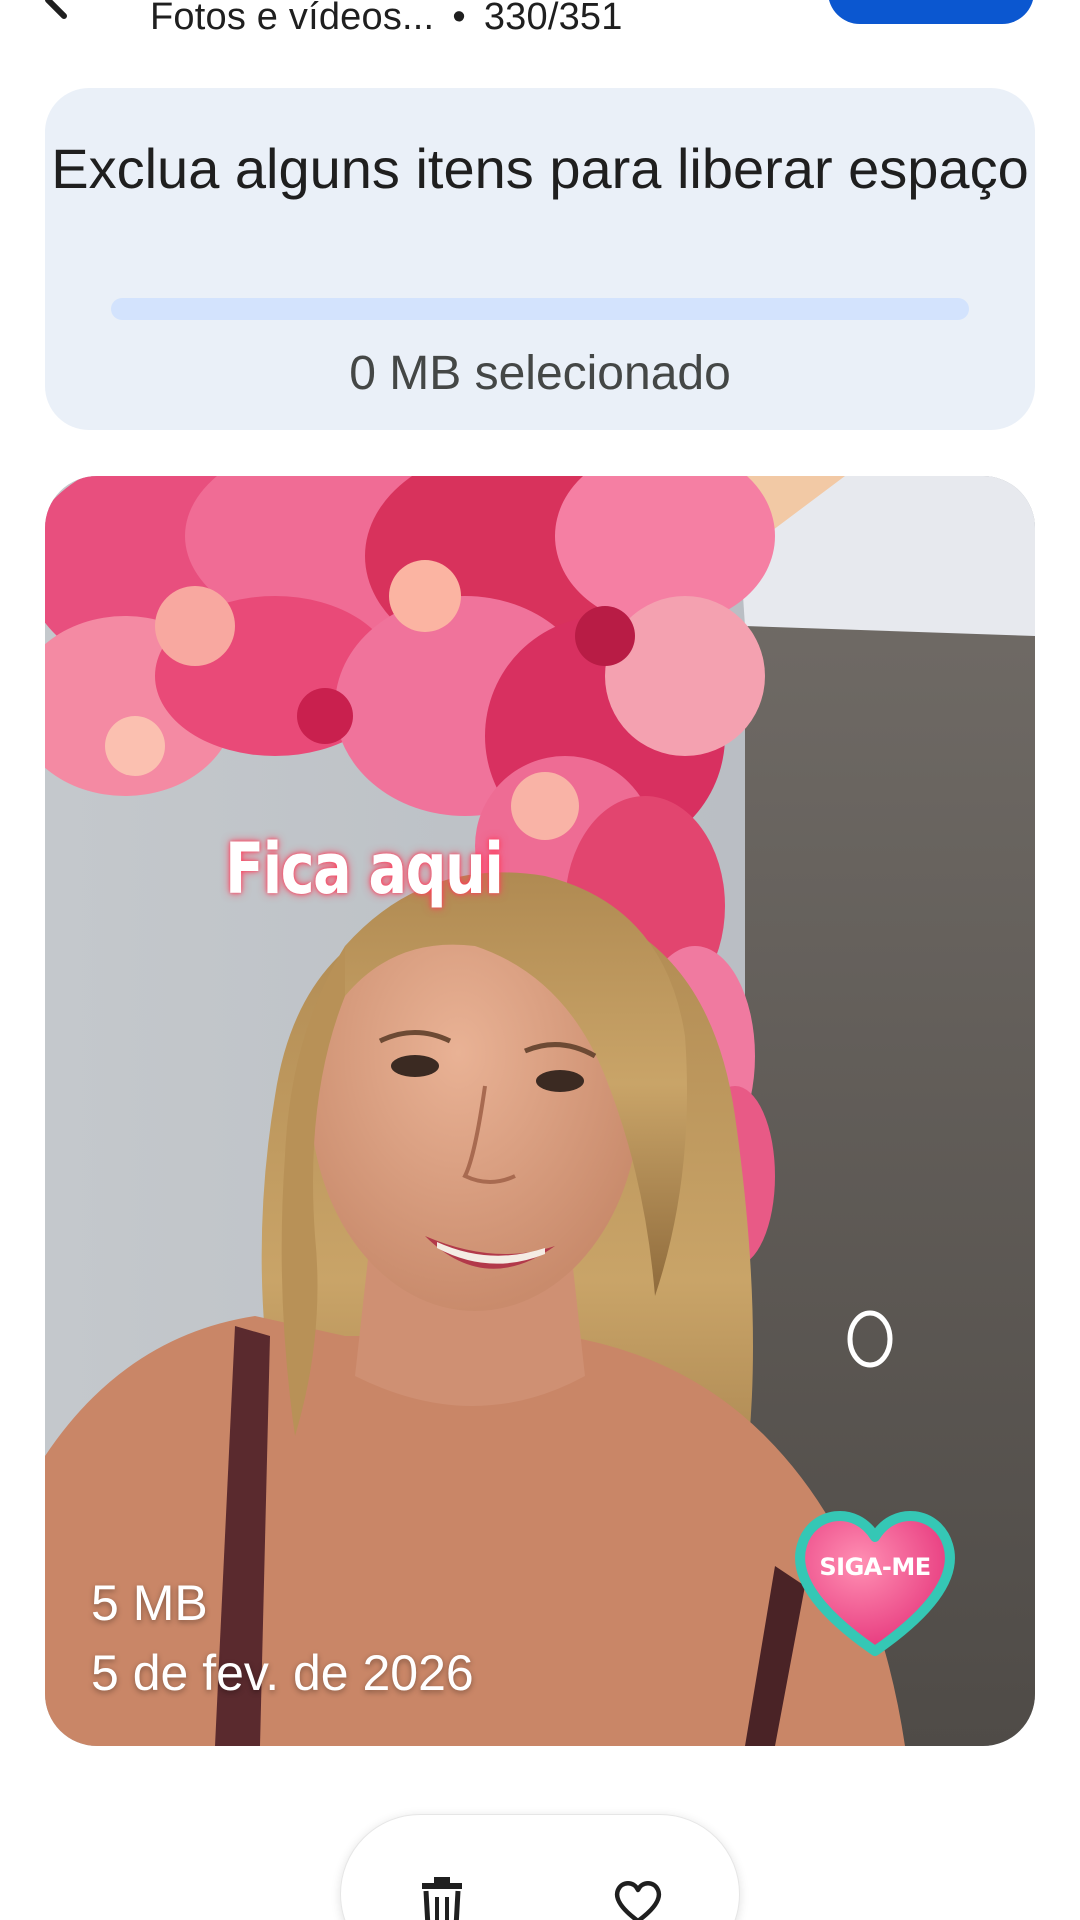  What do you see at coordinates (282, 1673) in the screenshot?
I see `photo-date: 5 de fev. de 2026` at bounding box center [282, 1673].